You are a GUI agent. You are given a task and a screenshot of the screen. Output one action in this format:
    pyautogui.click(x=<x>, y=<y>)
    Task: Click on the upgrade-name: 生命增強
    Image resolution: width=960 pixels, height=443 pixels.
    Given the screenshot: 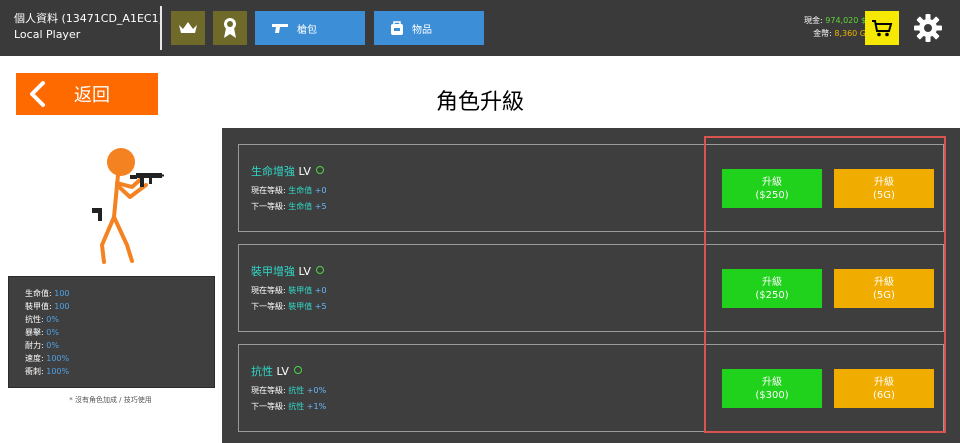 What is the action you would take?
    pyautogui.click(x=273, y=171)
    